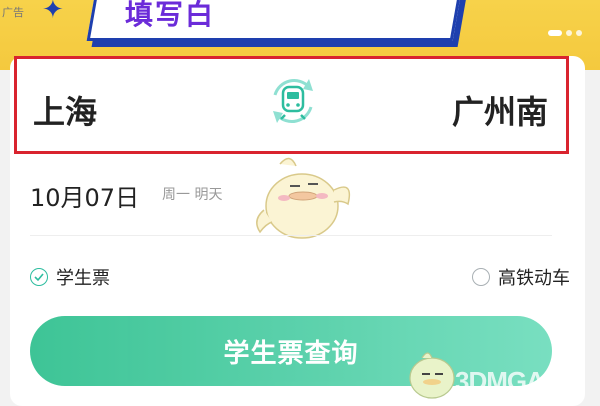 The height and width of the screenshot is (406, 600). I want to click on date-selector: 10月07日 周一 明天, so click(126, 195).